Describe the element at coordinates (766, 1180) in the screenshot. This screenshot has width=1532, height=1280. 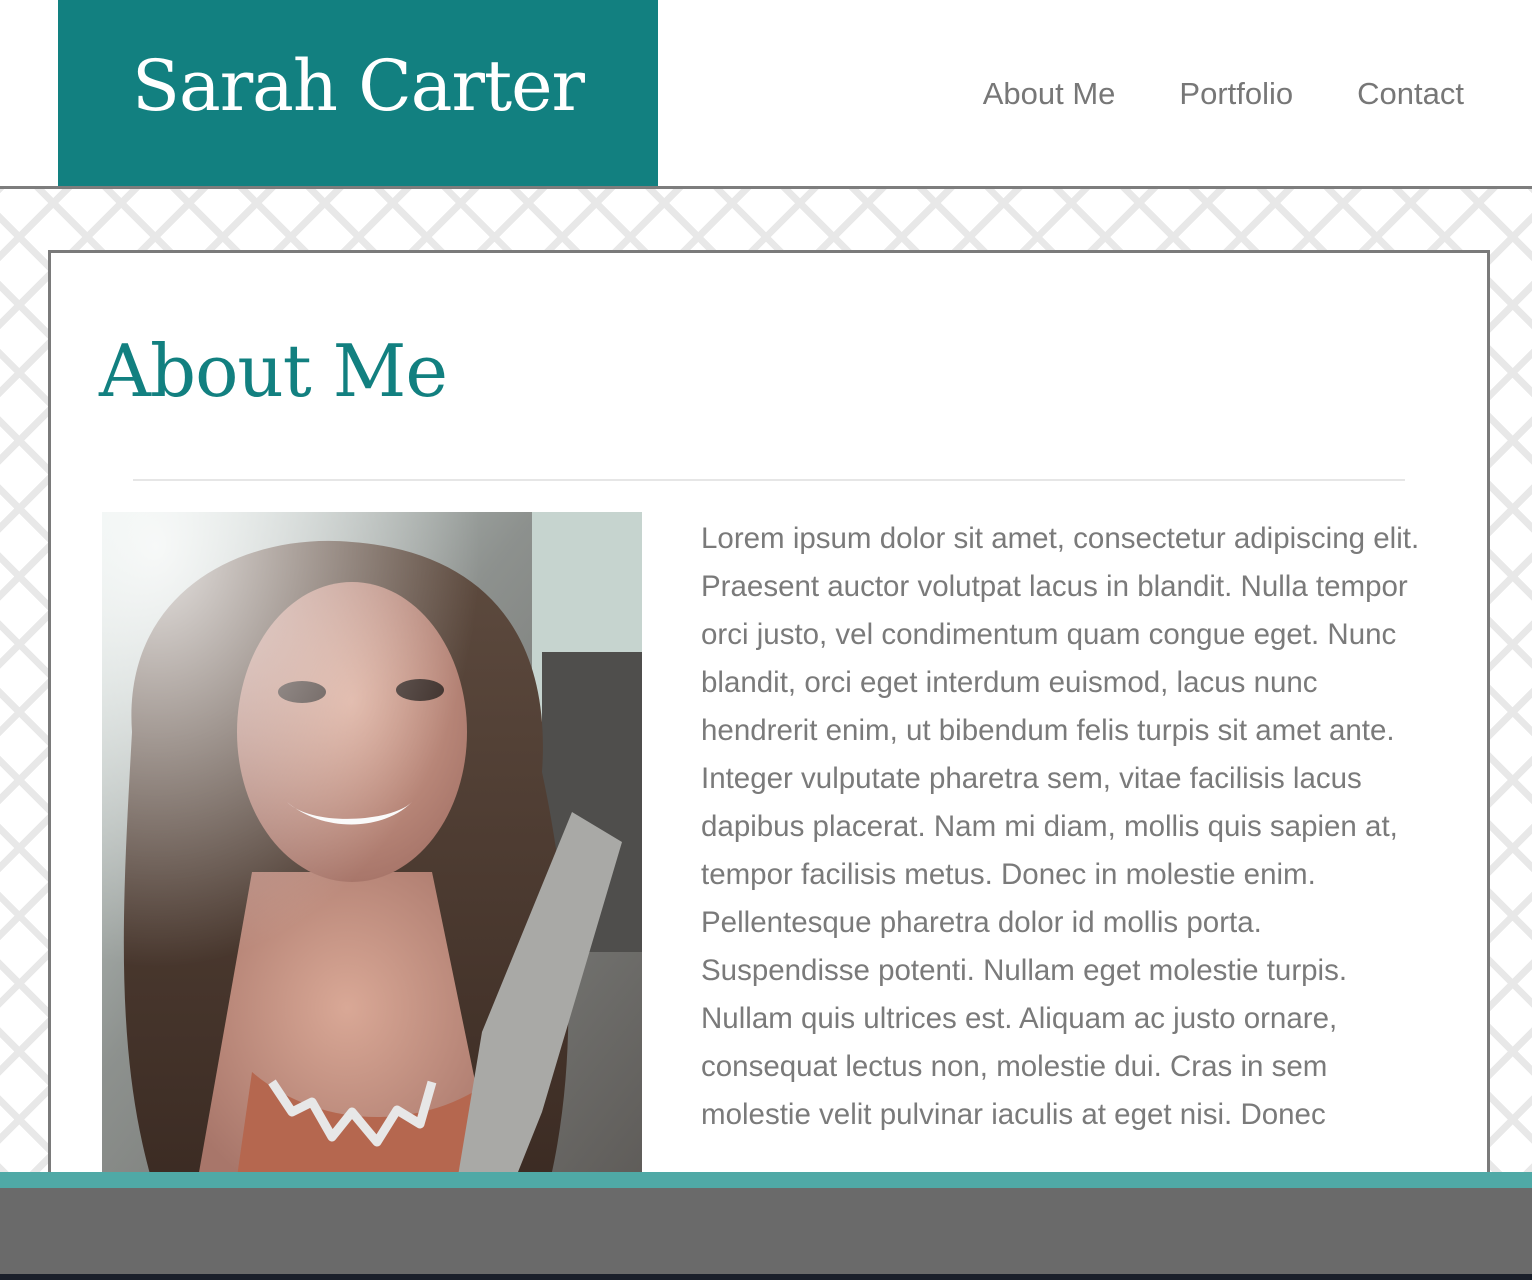
I see `footer-accent-bar` at that location.